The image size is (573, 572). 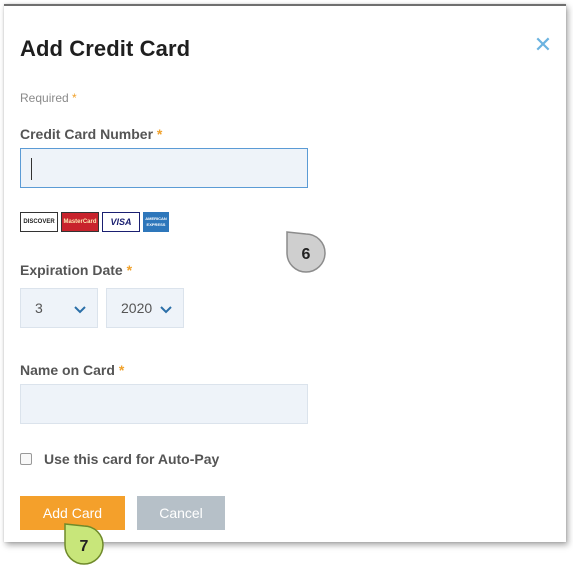 I want to click on discover-card-icon: DISCOVER, so click(x=39, y=222).